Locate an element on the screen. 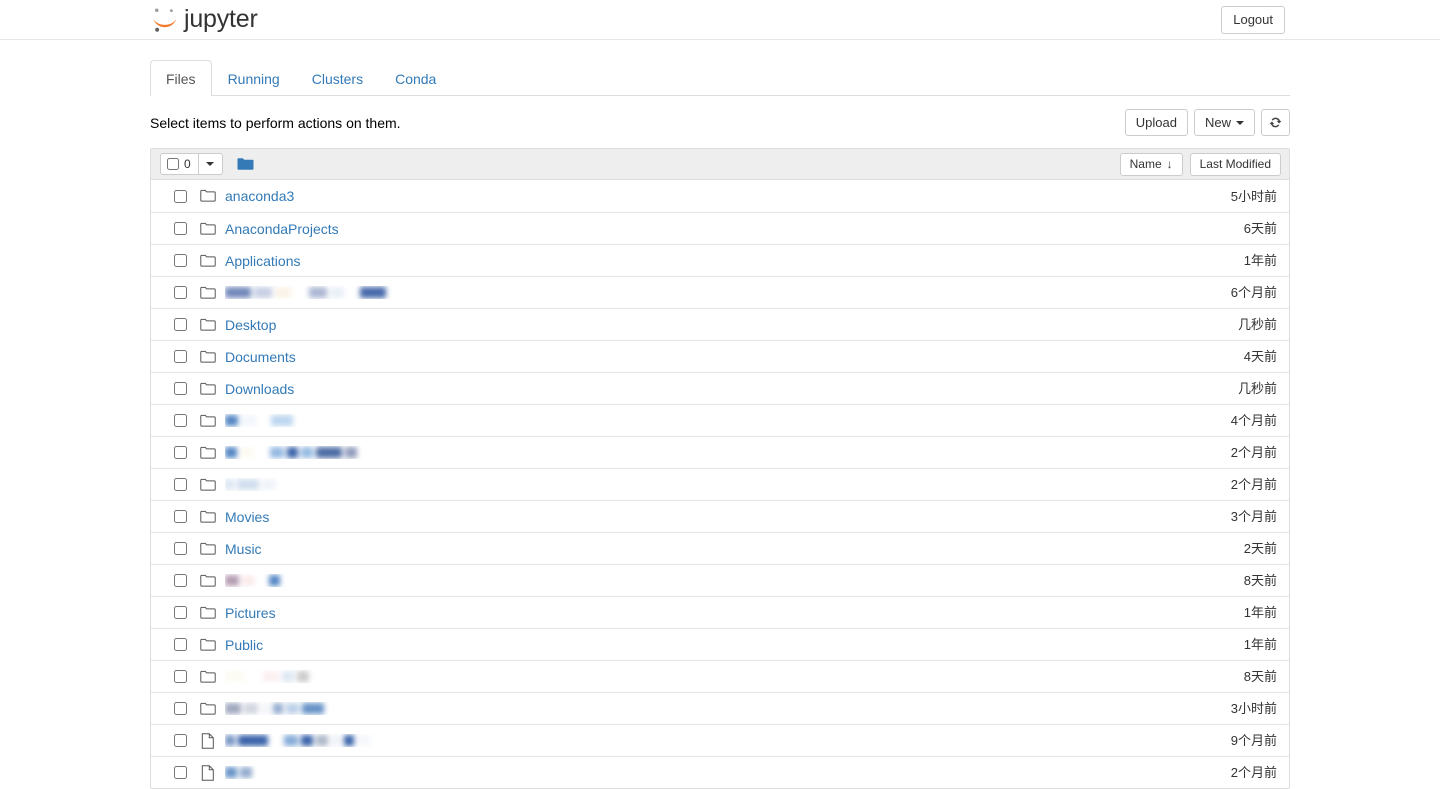 This screenshot has height=789, width=1440. table-row: 4个月前 is located at coordinates (720, 420).